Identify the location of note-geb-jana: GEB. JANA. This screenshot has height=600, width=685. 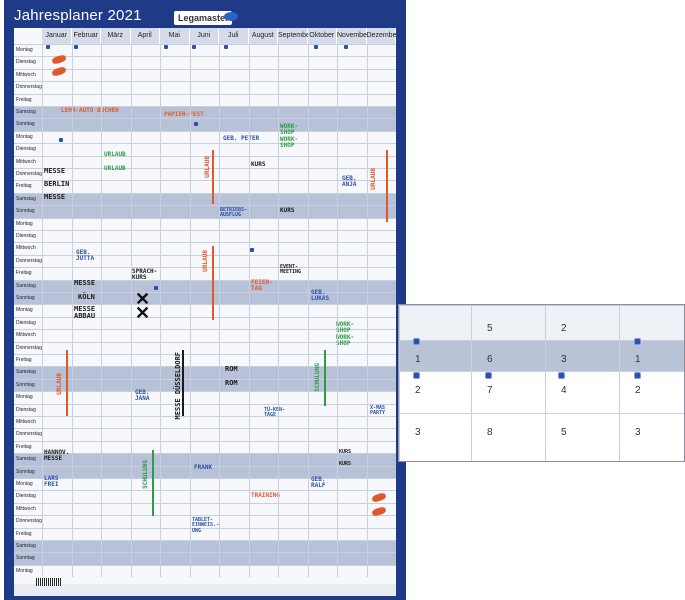
(142, 396).